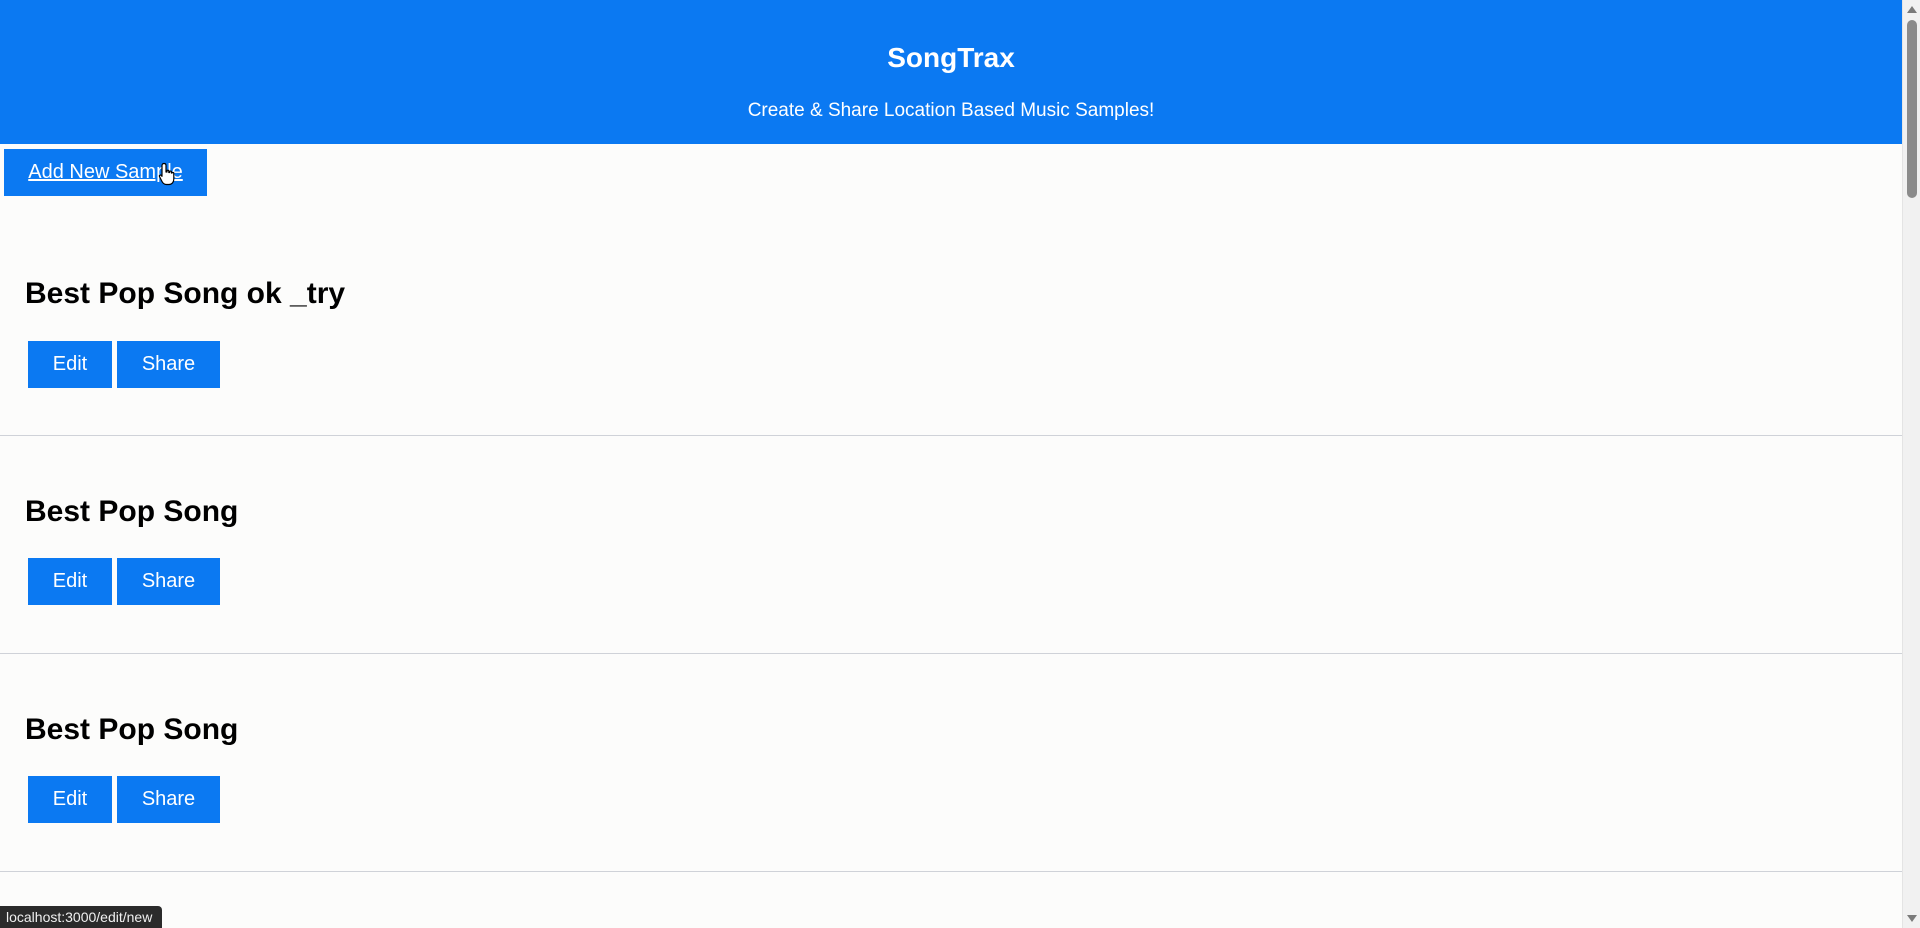  Describe the element at coordinates (1912, 9) in the screenshot. I see `scroll-up-arrow-icon` at that location.